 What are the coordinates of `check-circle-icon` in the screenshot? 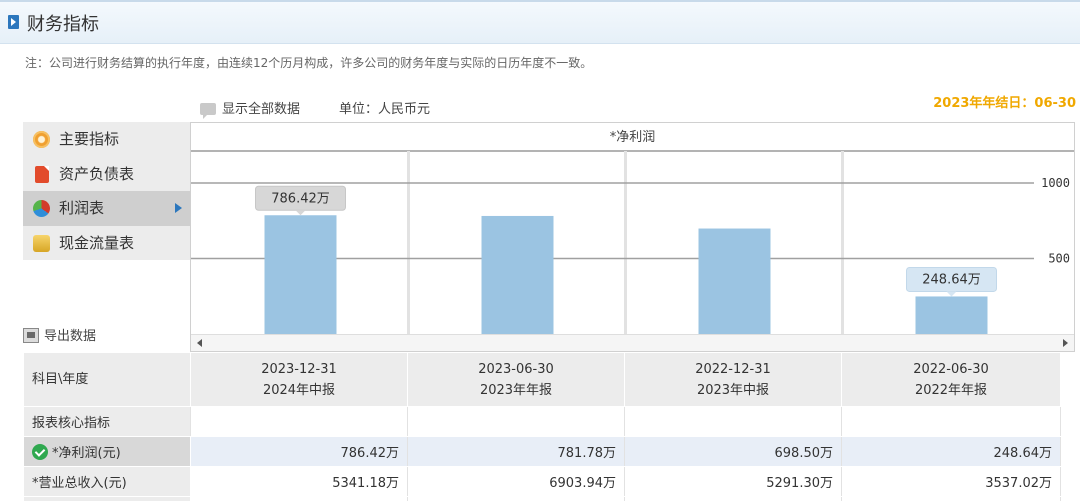 It's located at (40, 452).